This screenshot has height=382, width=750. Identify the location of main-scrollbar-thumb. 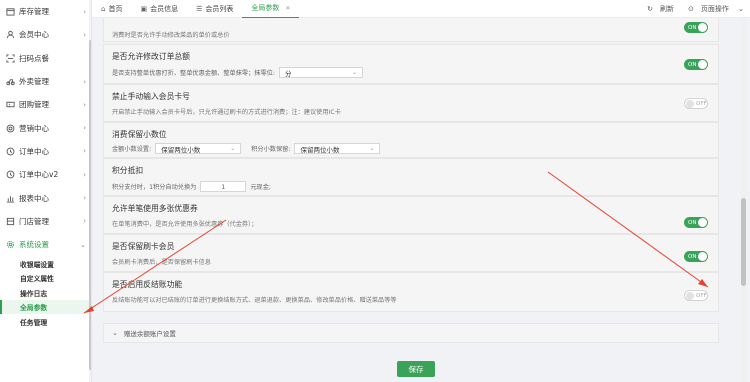
(743, 242).